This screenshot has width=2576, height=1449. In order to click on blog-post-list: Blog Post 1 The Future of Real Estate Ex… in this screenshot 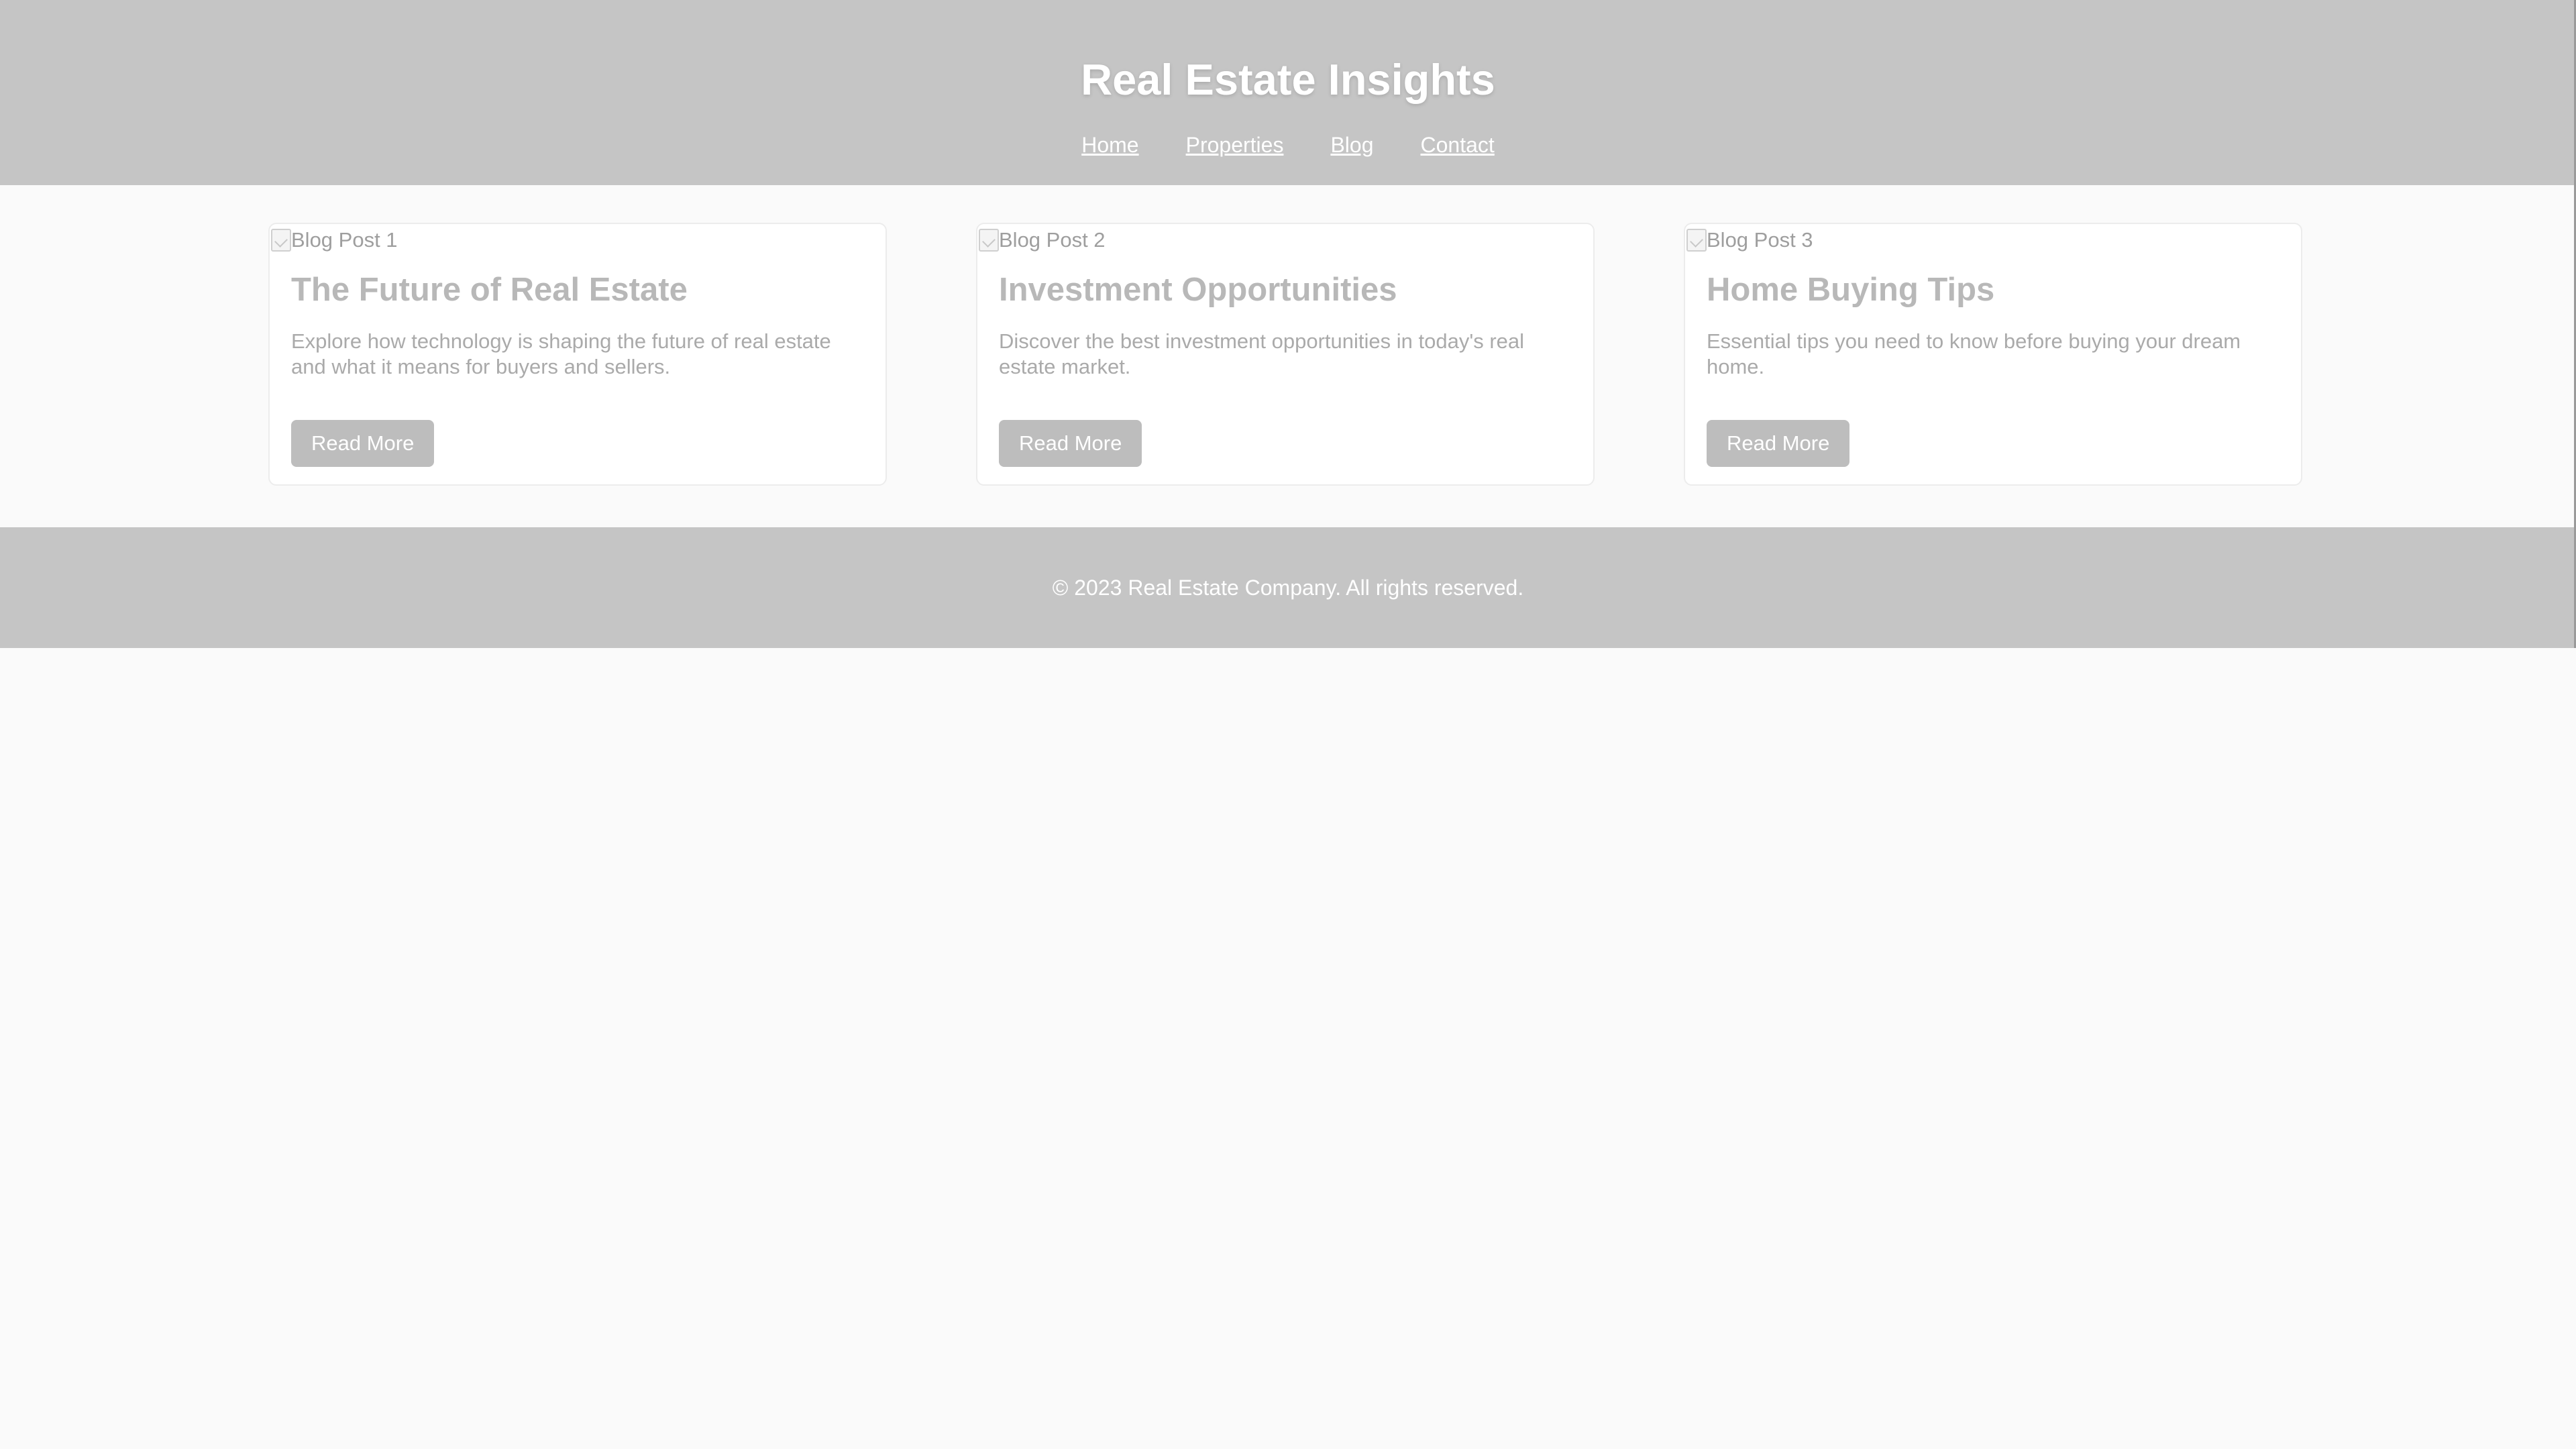, I will do `click(1285, 354)`.